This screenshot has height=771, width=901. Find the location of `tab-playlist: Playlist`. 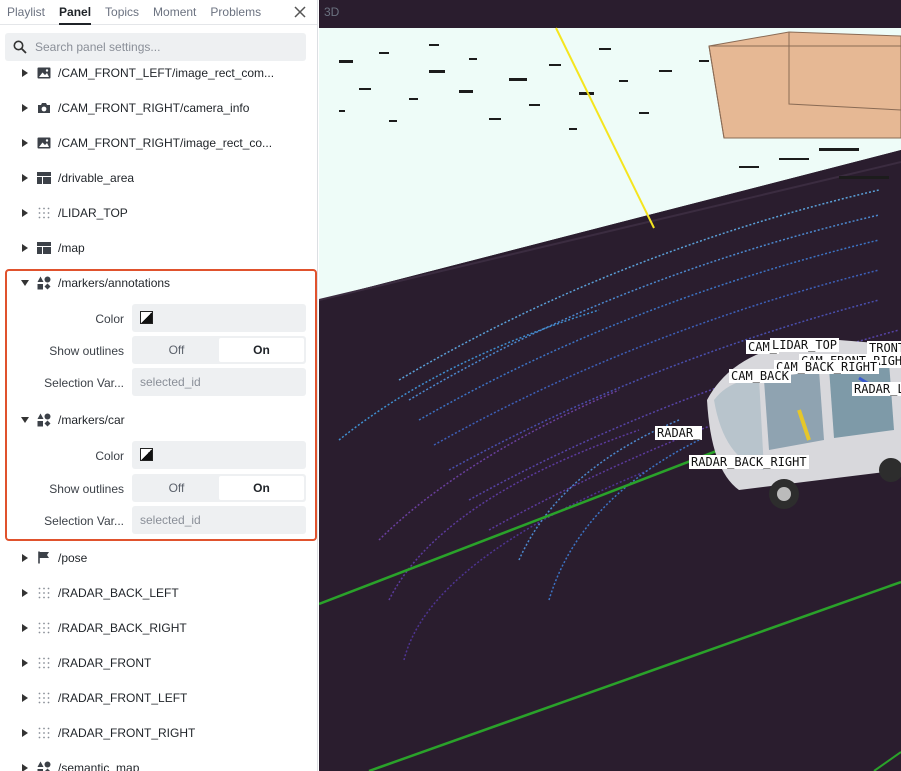

tab-playlist: Playlist is located at coordinates (26, 12).